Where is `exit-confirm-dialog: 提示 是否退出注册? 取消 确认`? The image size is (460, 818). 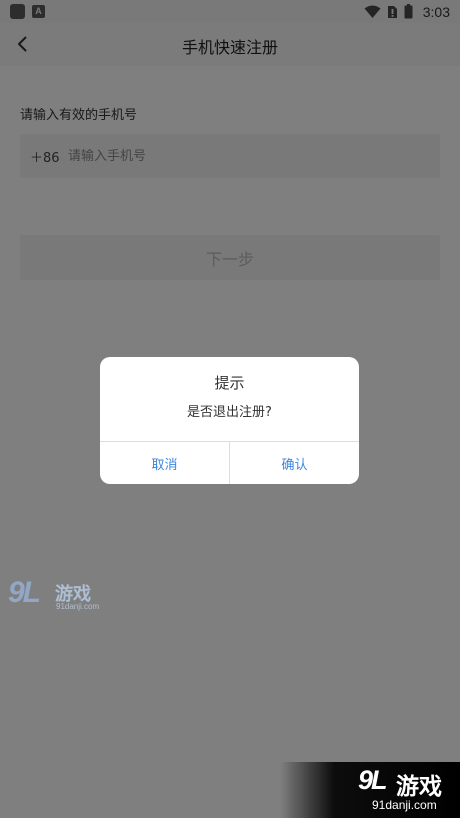
exit-confirm-dialog: 提示 是否退出注册? 取消 确认 is located at coordinates (229, 420).